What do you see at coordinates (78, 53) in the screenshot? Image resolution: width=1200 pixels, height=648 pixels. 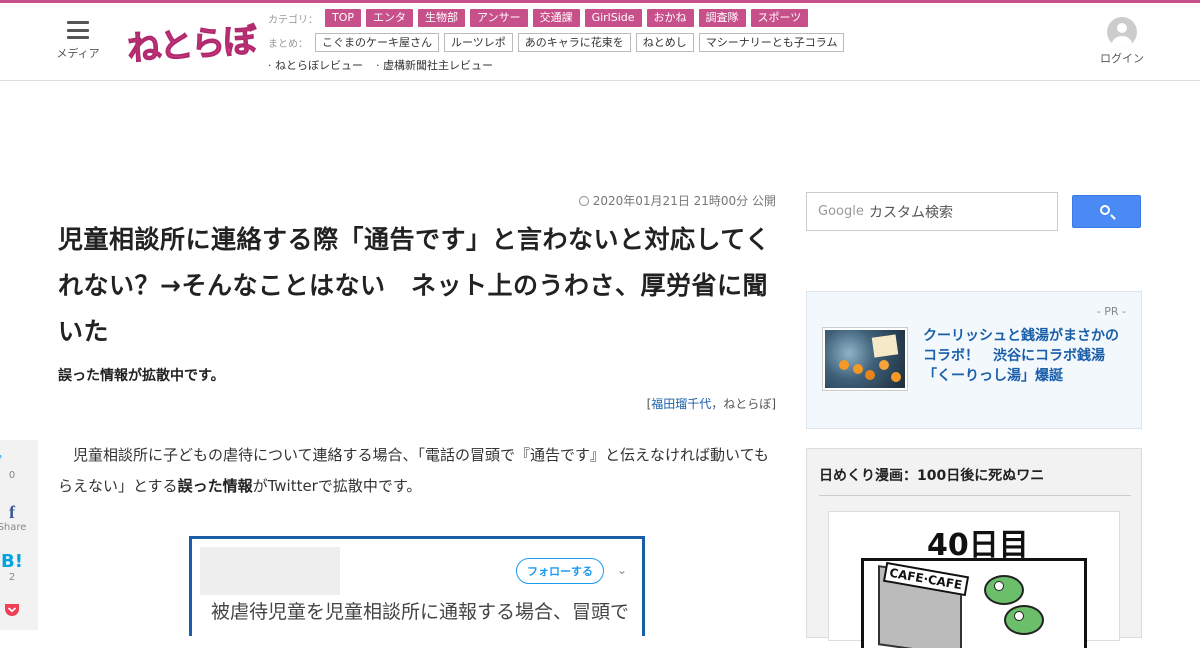 I see `menu-label: メディア` at bounding box center [78, 53].